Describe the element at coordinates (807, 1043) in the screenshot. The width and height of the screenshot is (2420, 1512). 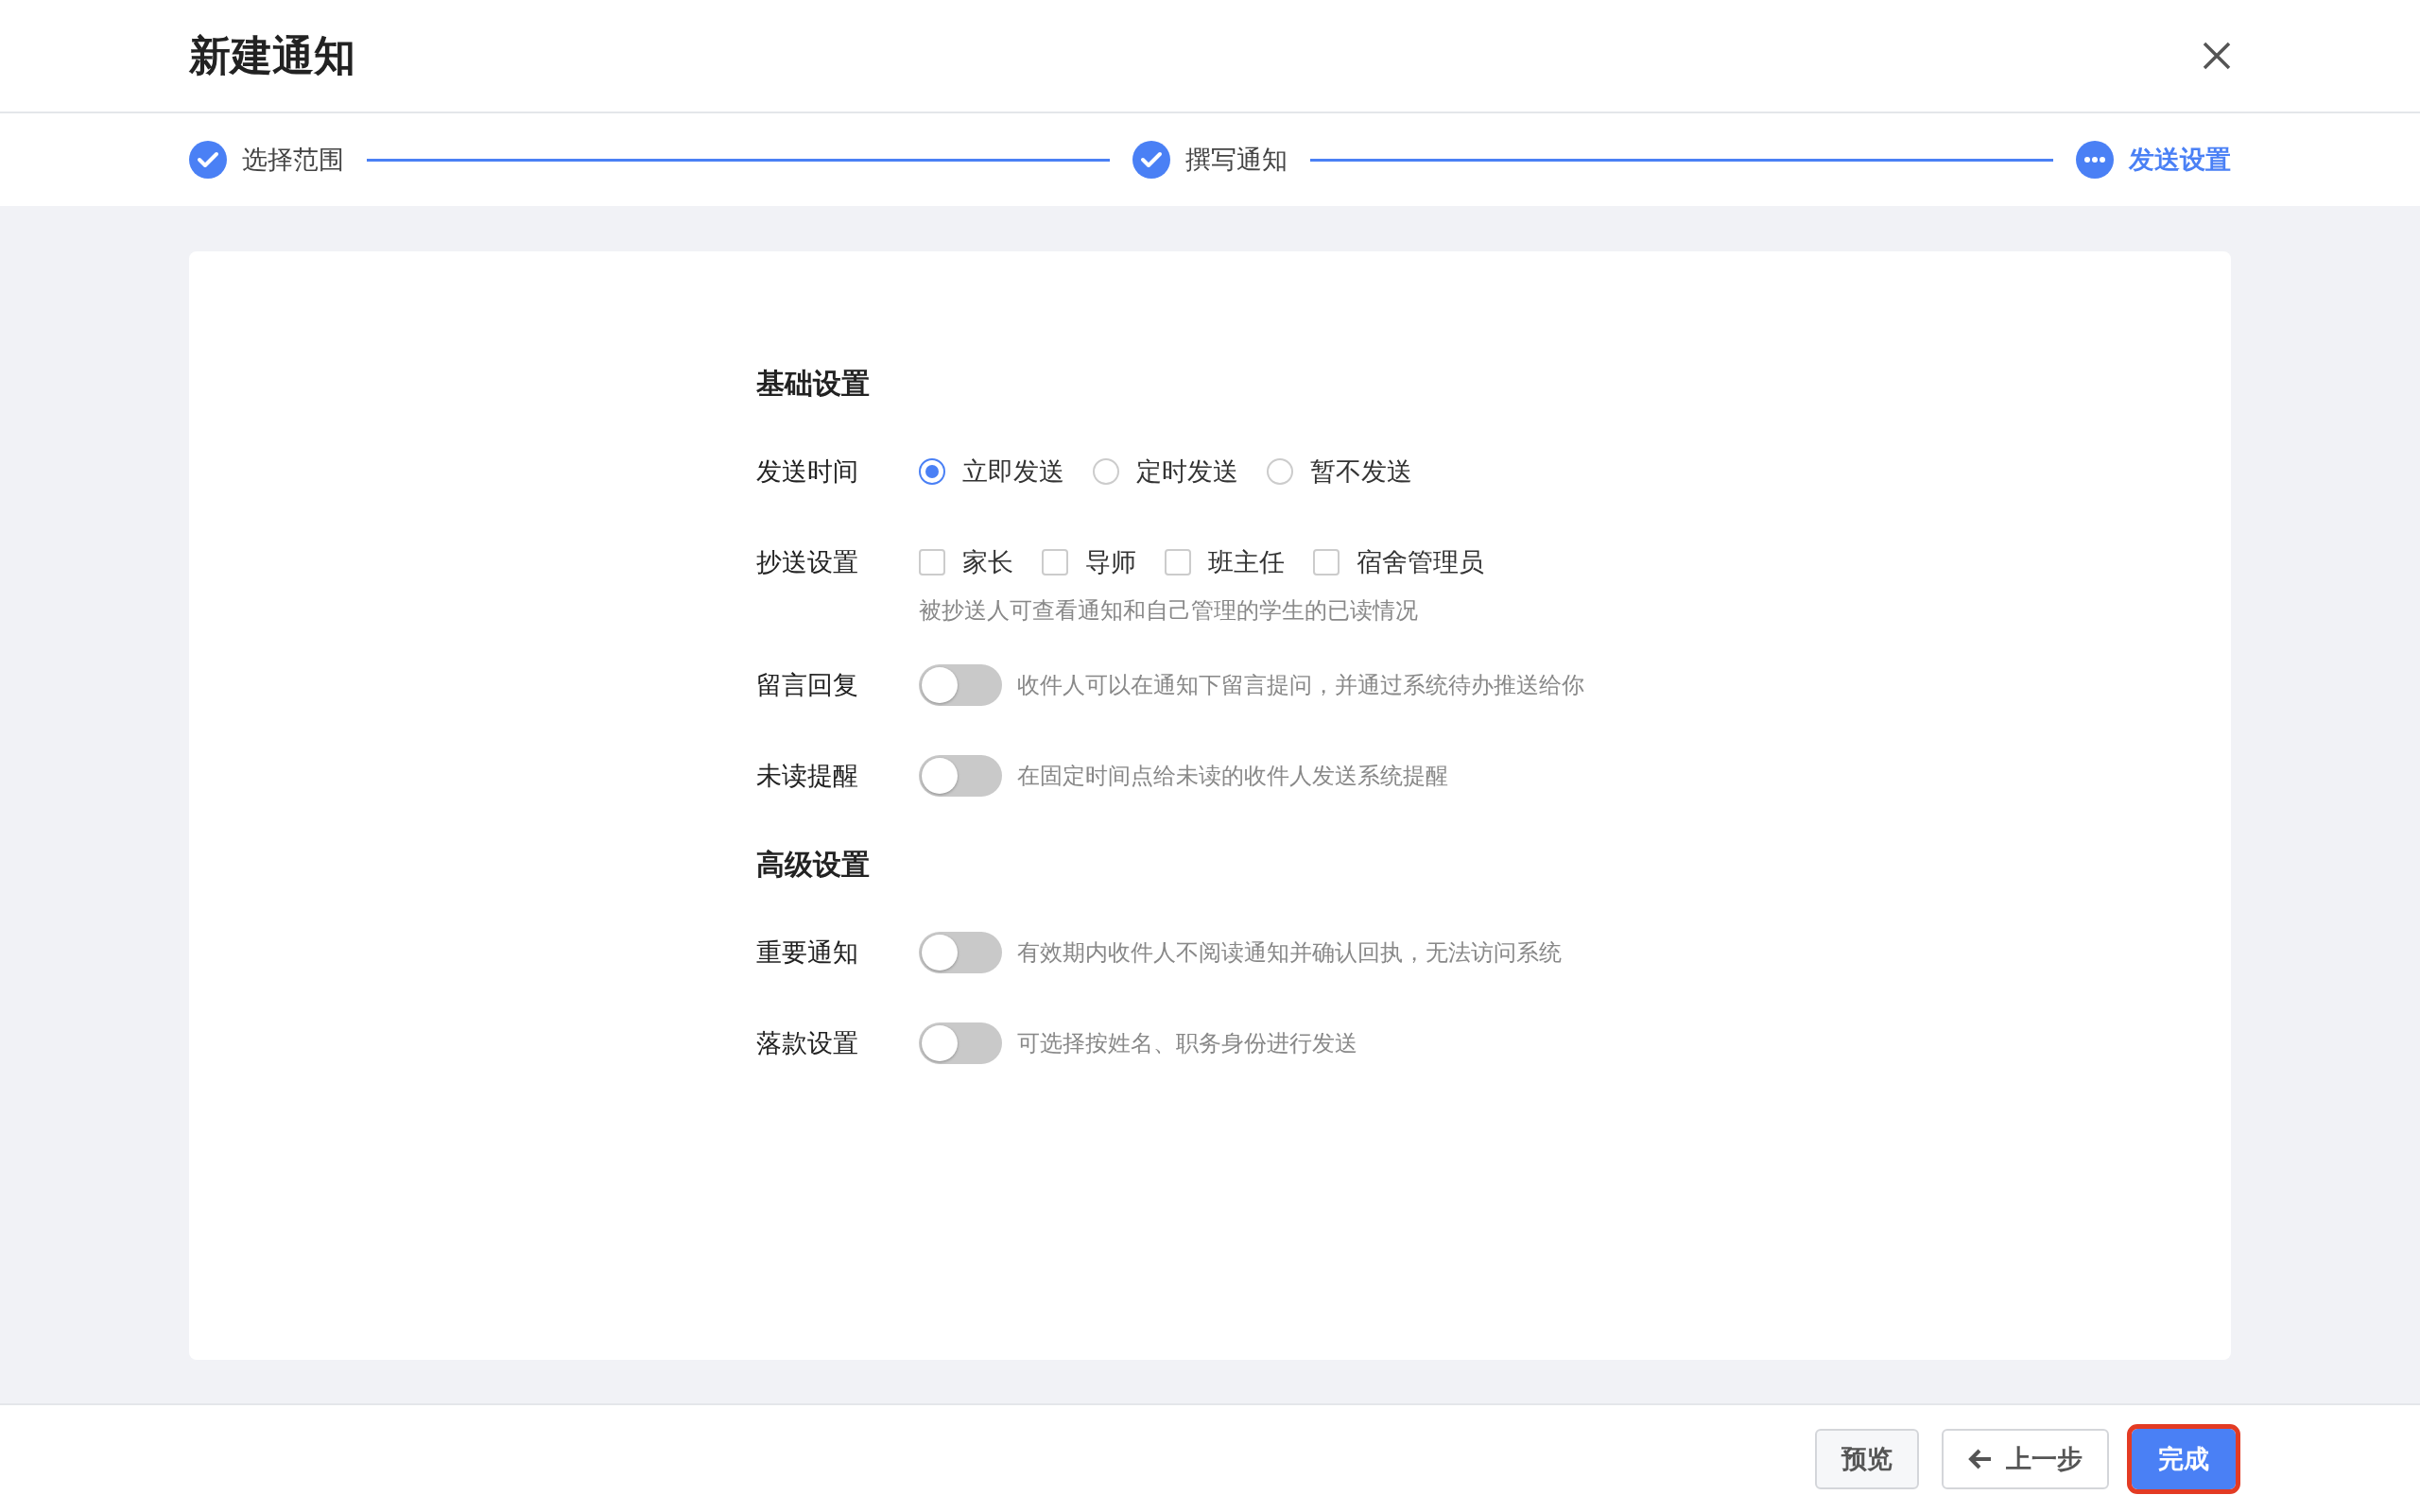
I see `field-label: 落款设置` at that location.